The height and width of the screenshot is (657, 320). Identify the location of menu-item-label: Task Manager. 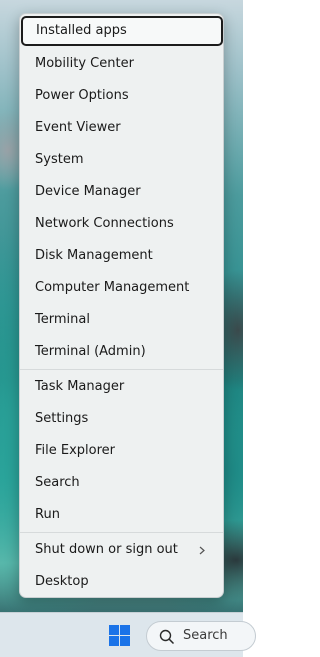
(80, 386).